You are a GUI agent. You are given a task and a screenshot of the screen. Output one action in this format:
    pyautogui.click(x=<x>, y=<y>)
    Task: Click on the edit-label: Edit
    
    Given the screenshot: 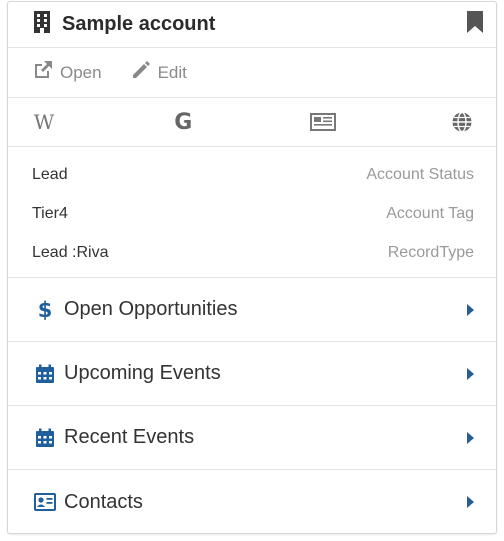 What is the action you would take?
    pyautogui.click(x=172, y=72)
    